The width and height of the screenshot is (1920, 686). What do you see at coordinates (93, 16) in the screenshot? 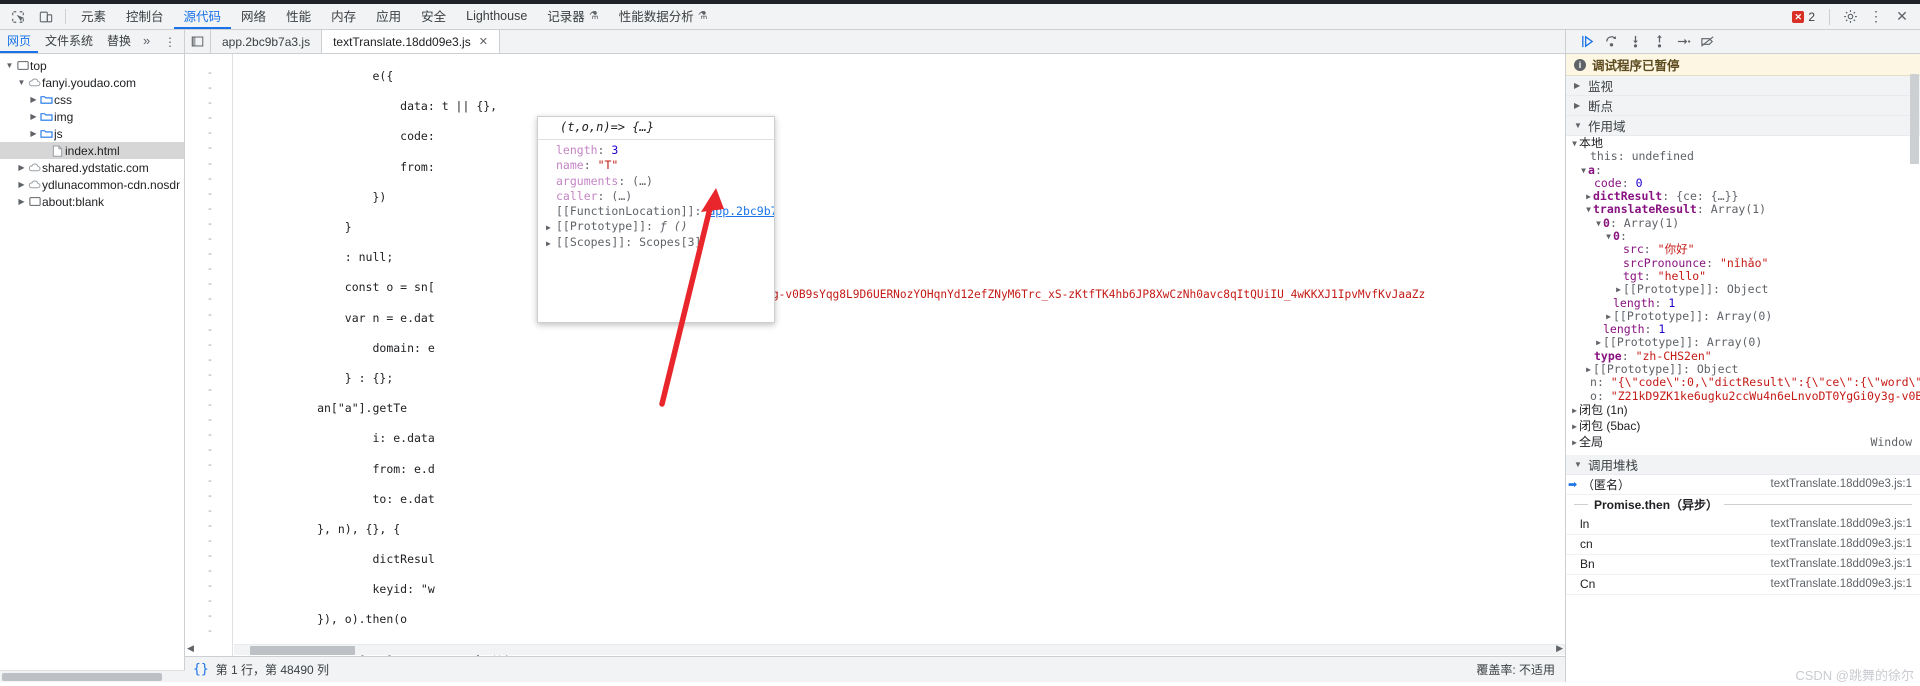
I see `tab-elements: 元素` at bounding box center [93, 16].